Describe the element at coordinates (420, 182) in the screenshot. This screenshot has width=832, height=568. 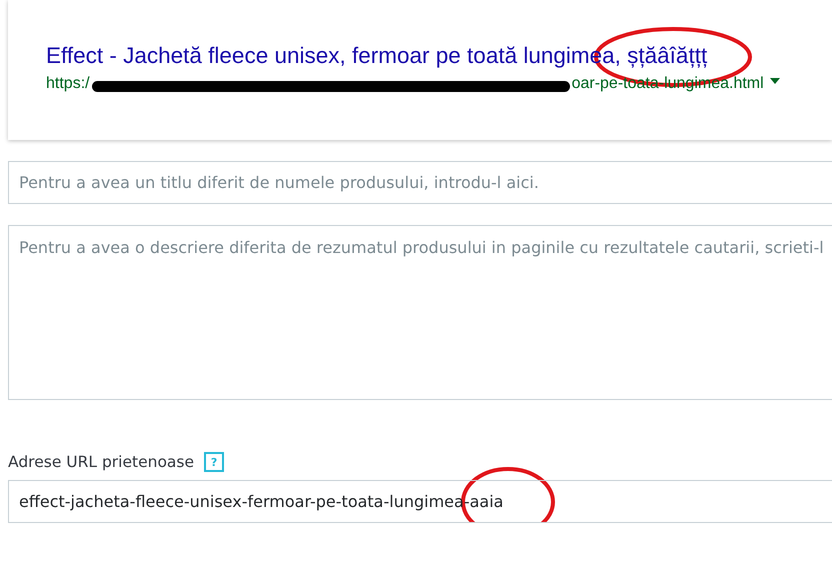
I see `title-input: Pentru a avea un titlu diferit de numele produsului, introdu-l aici.` at that location.